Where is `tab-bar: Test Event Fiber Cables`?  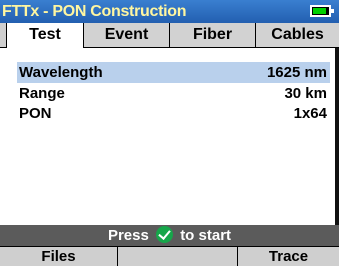
tab-bar: Test Event Fiber Cables is located at coordinates (169, 35).